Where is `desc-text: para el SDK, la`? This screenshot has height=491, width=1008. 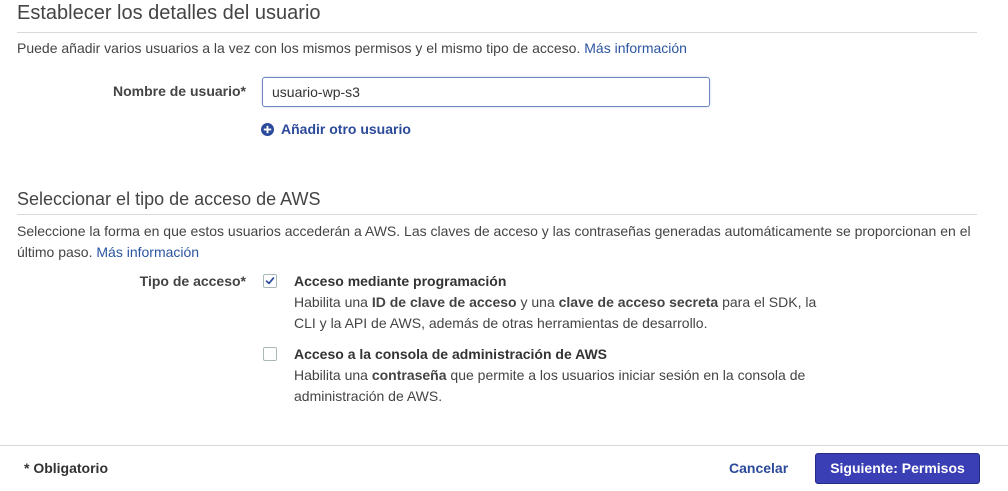 desc-text: para el SDK, la is located at coordinates (767, 302).